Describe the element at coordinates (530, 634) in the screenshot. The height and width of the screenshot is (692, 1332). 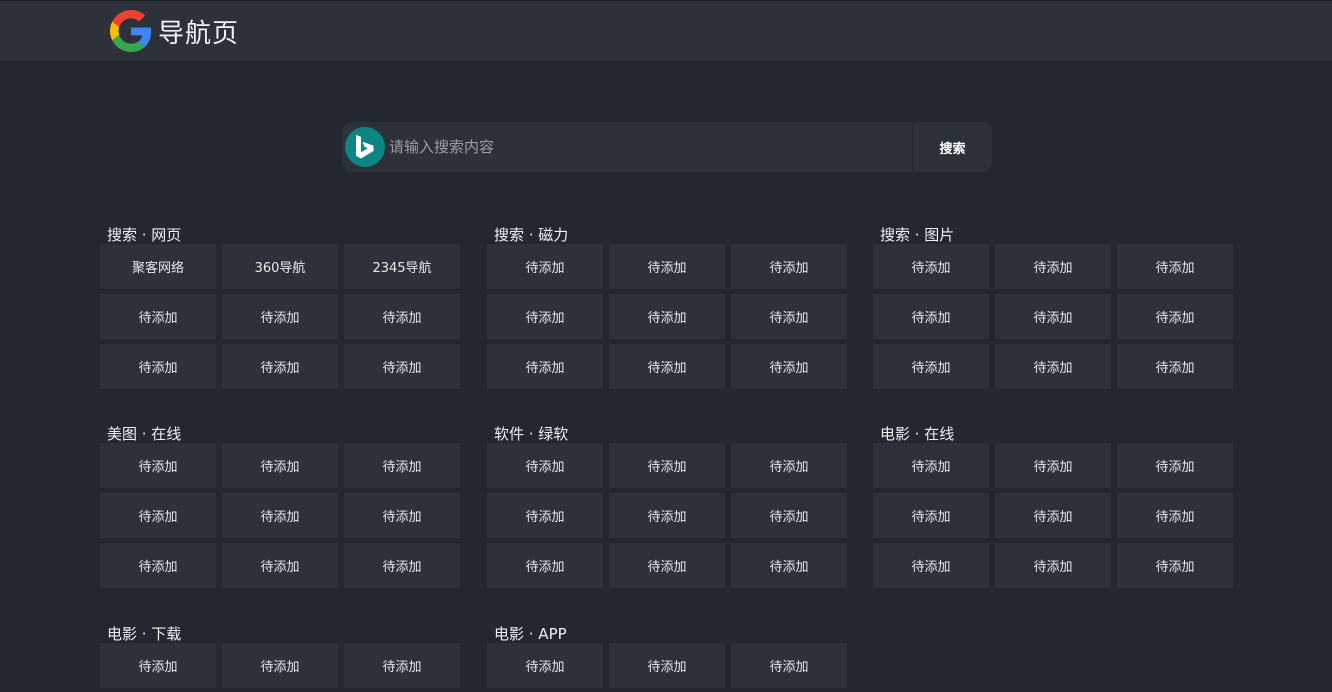
I see `group-title: 电影 · APP` at that location.